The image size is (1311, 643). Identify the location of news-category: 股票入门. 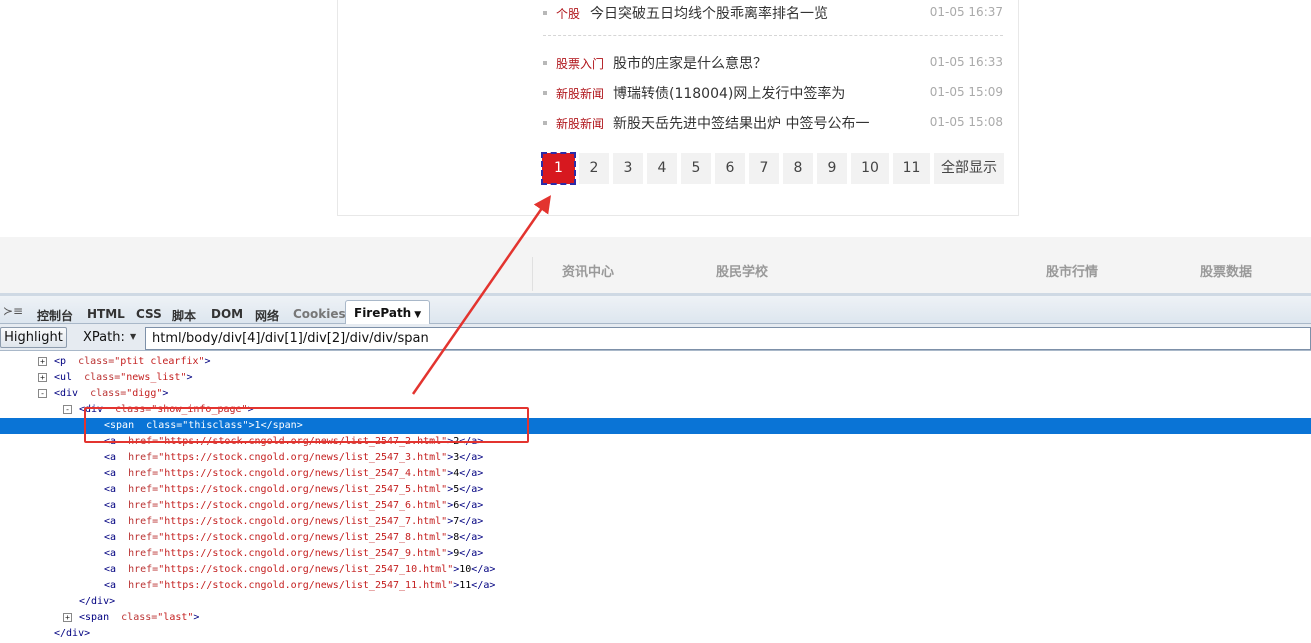
(580, 63).